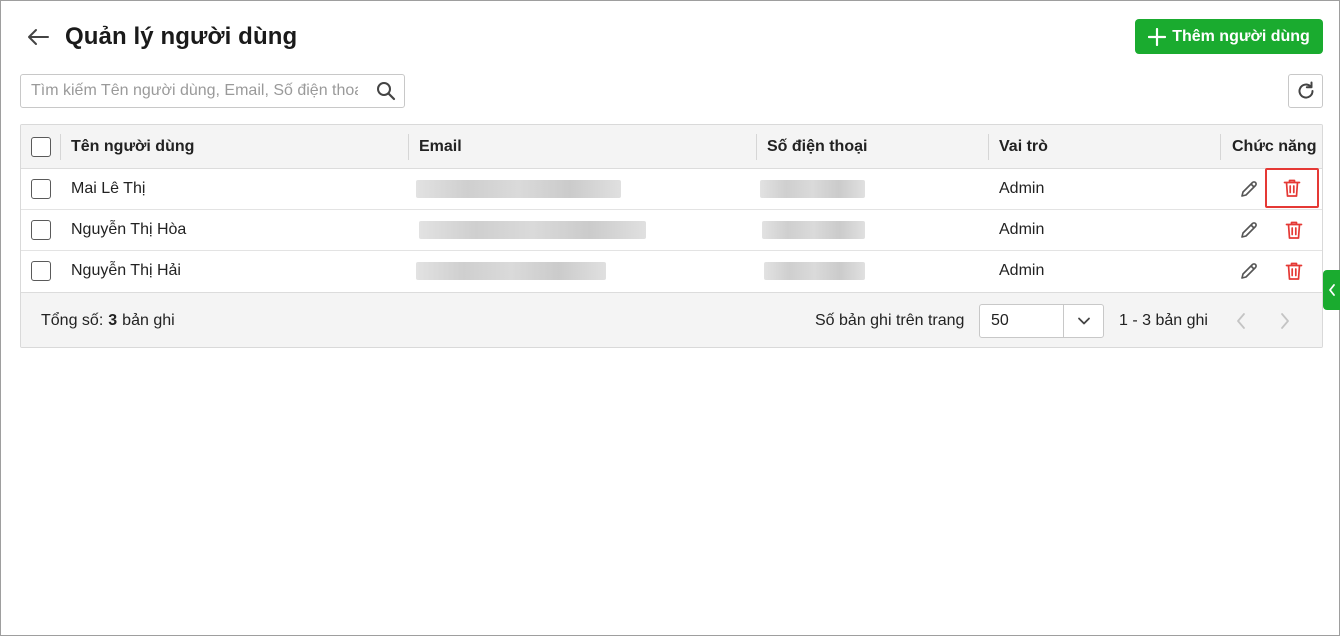  I want to click on arrow-left-icon, so click(38, 37).